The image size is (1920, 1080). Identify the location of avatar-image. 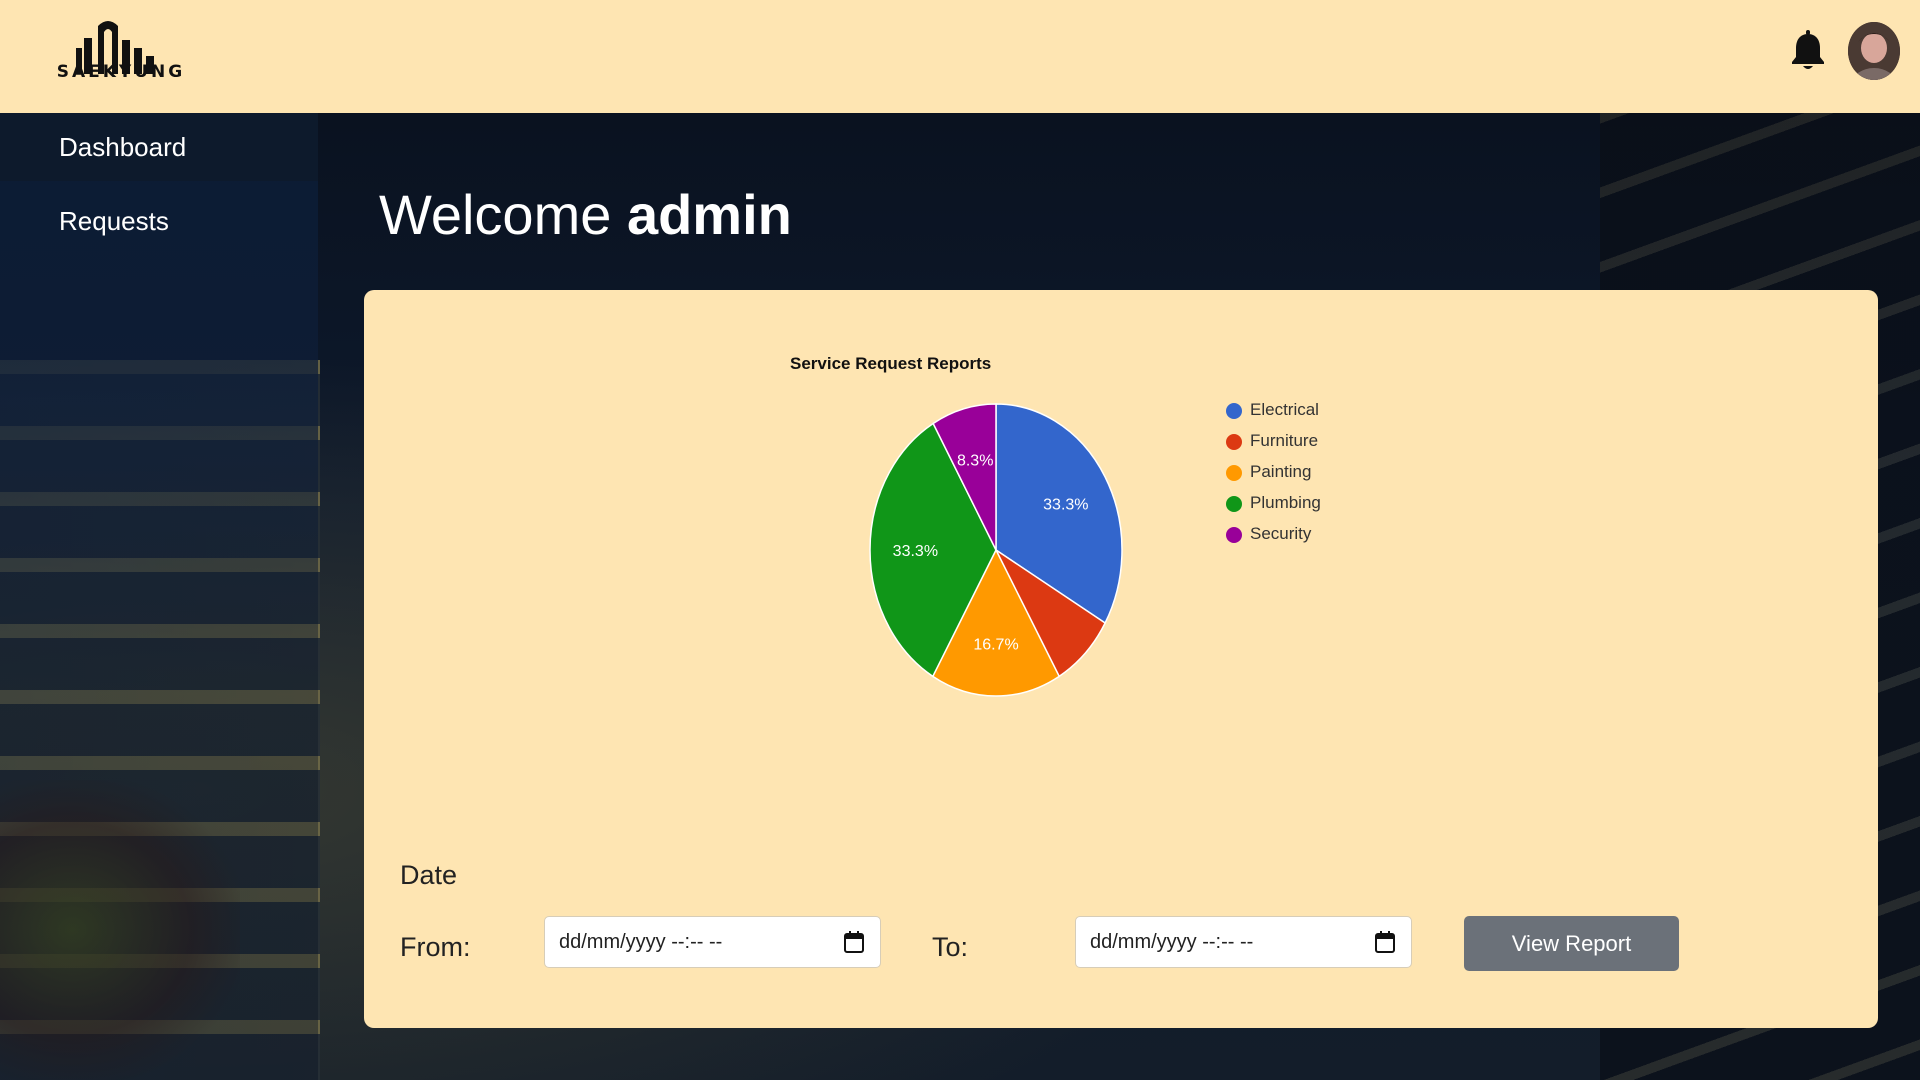
(1874, 51).